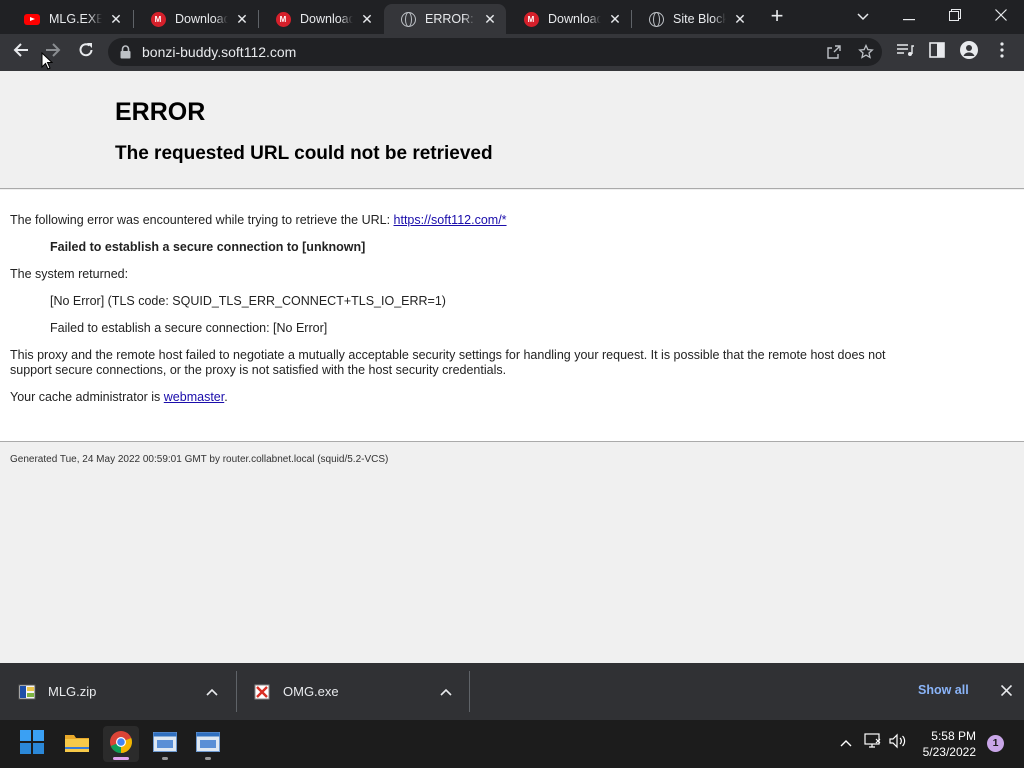 The width and height of the screenshot is (1024, 768). What do you see at coordinates (311, 691) in the screenshot?
I see `download-filename: OMG.exe` at bounding box center [311, 691].